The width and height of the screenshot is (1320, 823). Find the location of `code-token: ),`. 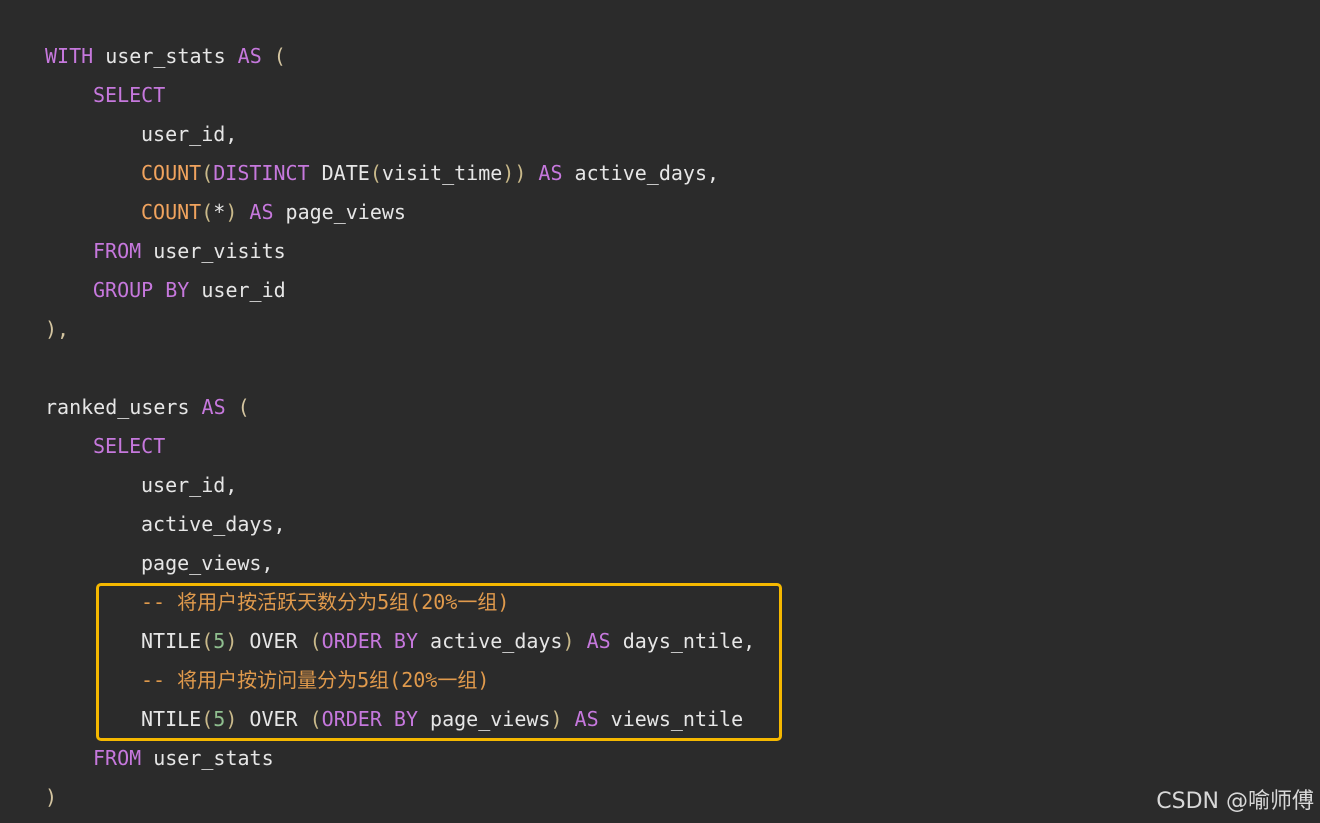

code-token: ), is located at coordinates (57, 329).